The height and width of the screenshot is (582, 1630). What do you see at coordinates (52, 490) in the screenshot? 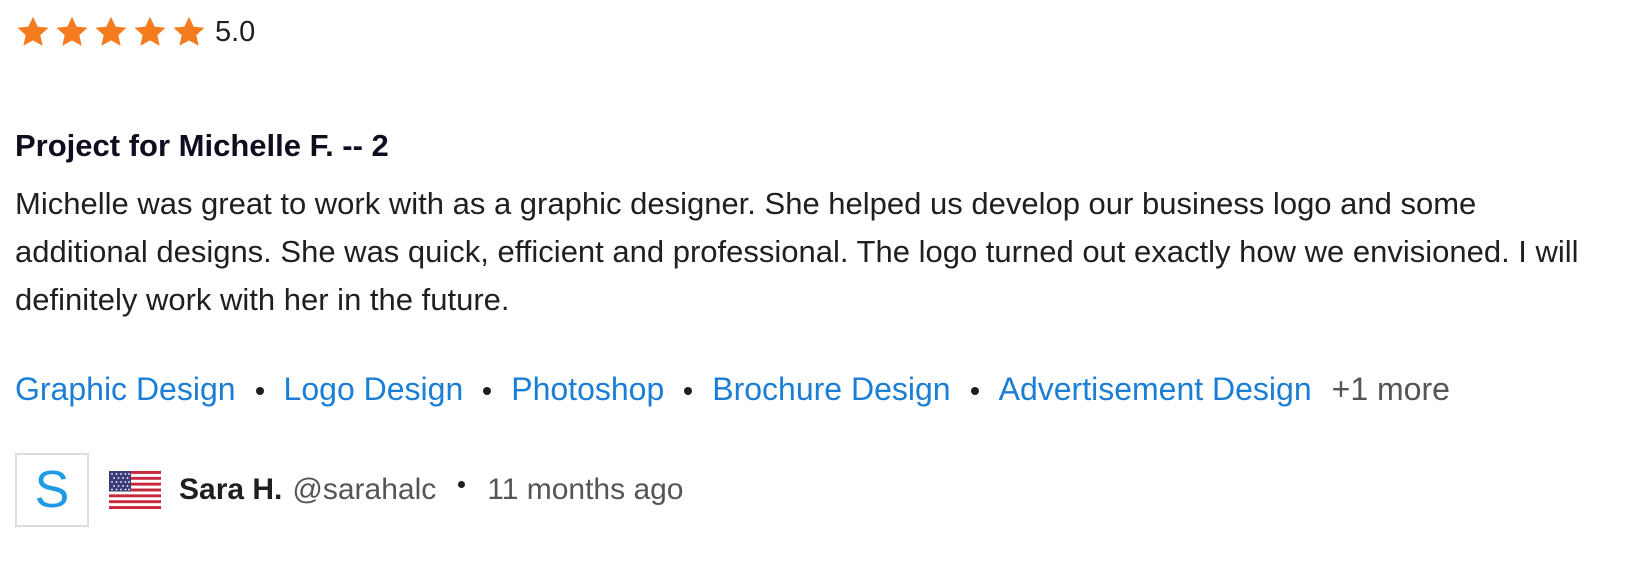
I see `avatar: S` at bounding box center [52, 490].